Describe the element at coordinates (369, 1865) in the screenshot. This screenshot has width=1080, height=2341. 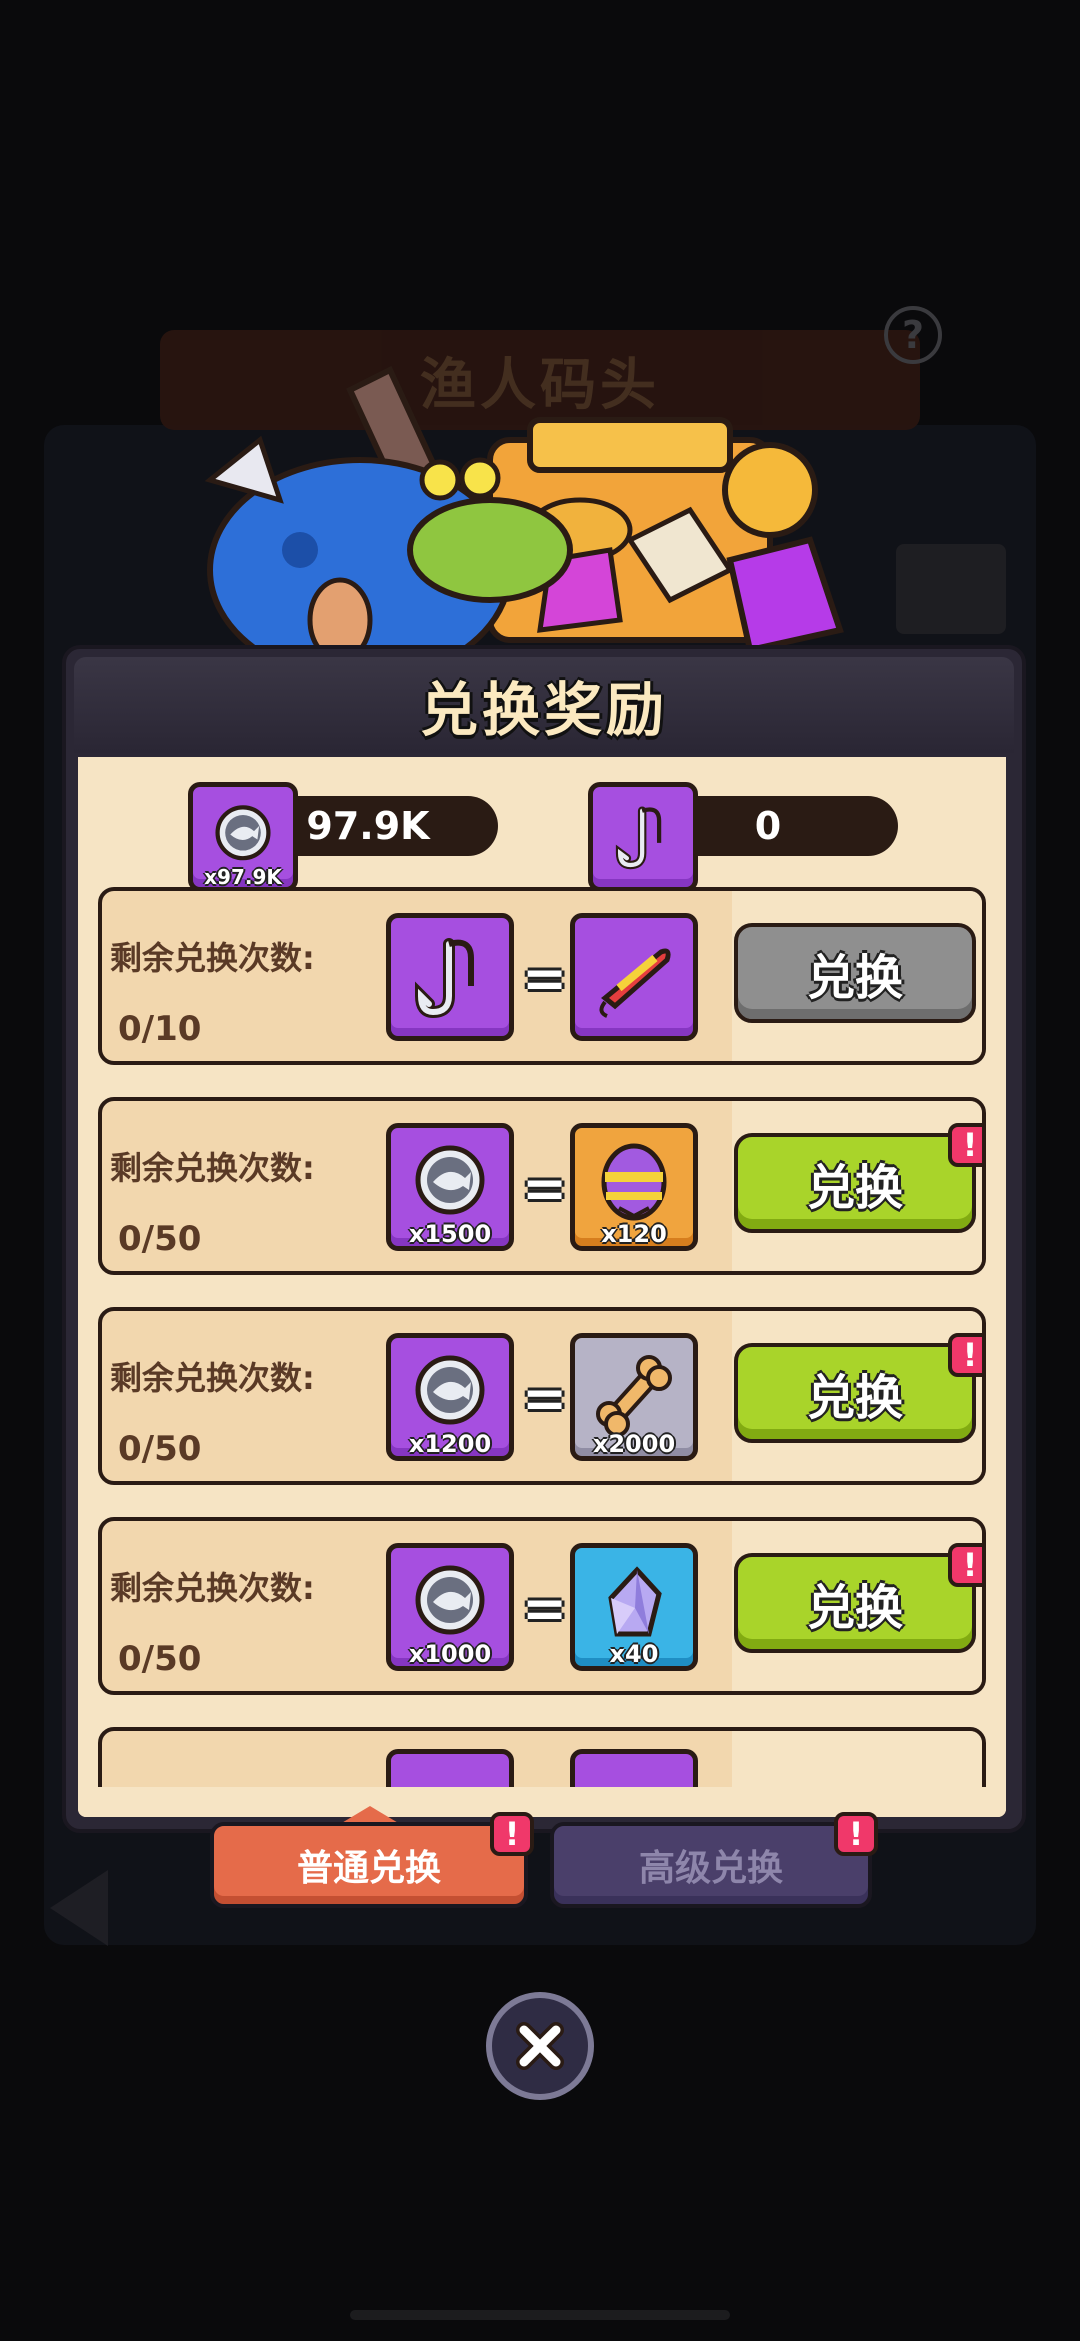
I see `tab-normal-exchange: 普通兑换` at that location.